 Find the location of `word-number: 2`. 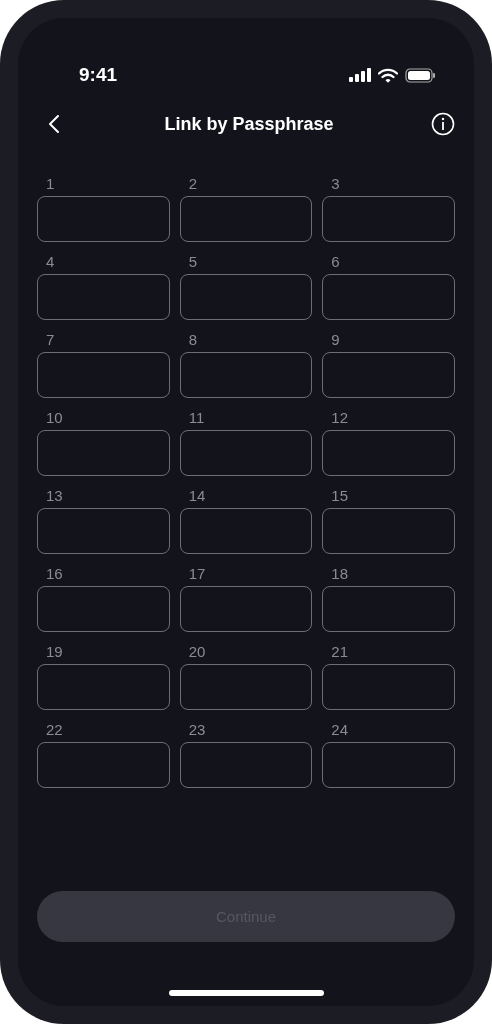

word-number: 2 is located at coordinates (192, 183).